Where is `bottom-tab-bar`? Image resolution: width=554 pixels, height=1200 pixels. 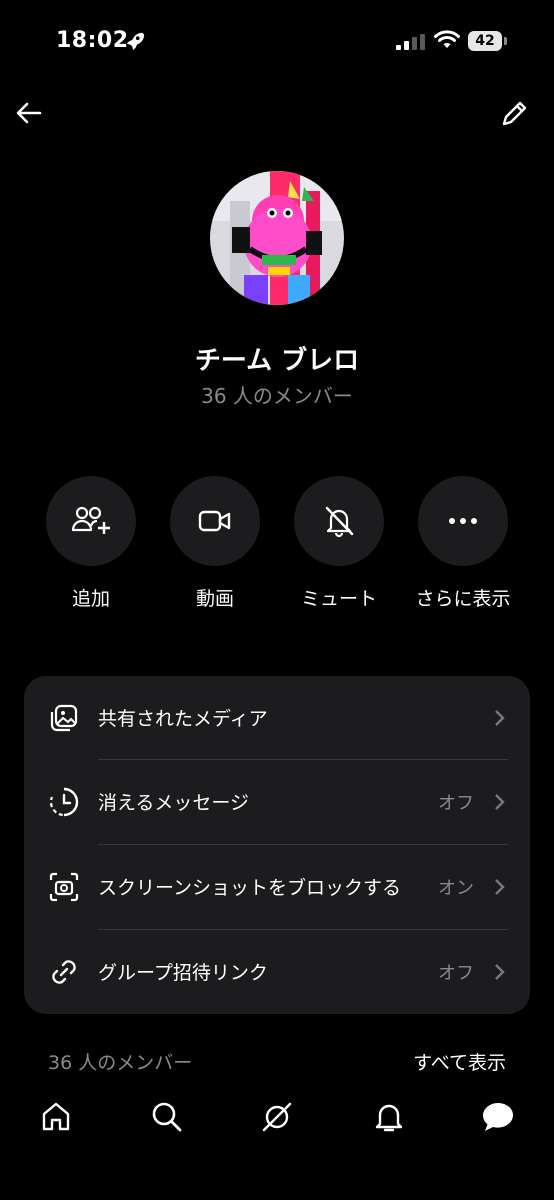 bottom-tab-bar is located at coordinates (277, 1143).